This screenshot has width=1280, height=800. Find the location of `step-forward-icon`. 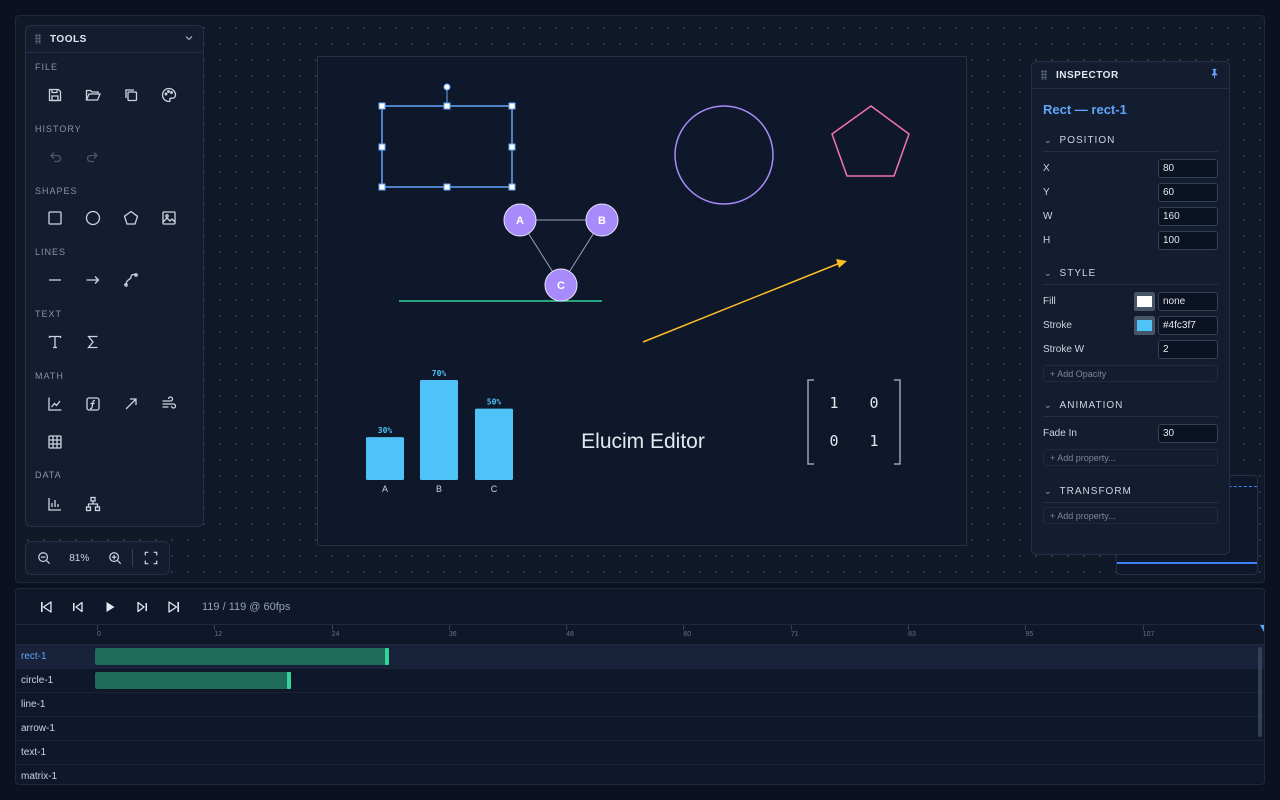

step-forward-icon is located at coordinates (142, 607).